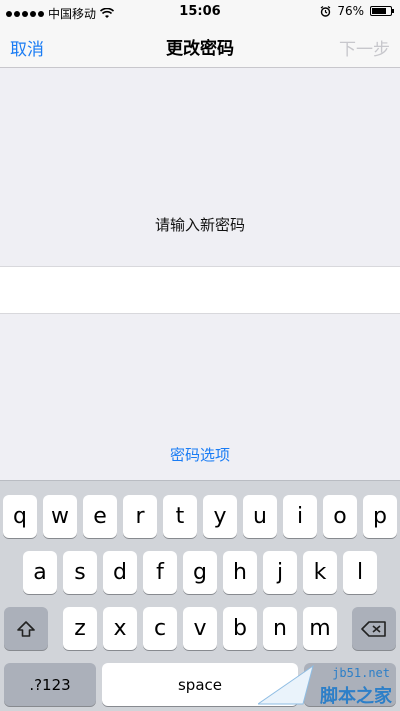 This screenshot has height=711, width=400. I want to click on key-m: m, so click(320, 628).